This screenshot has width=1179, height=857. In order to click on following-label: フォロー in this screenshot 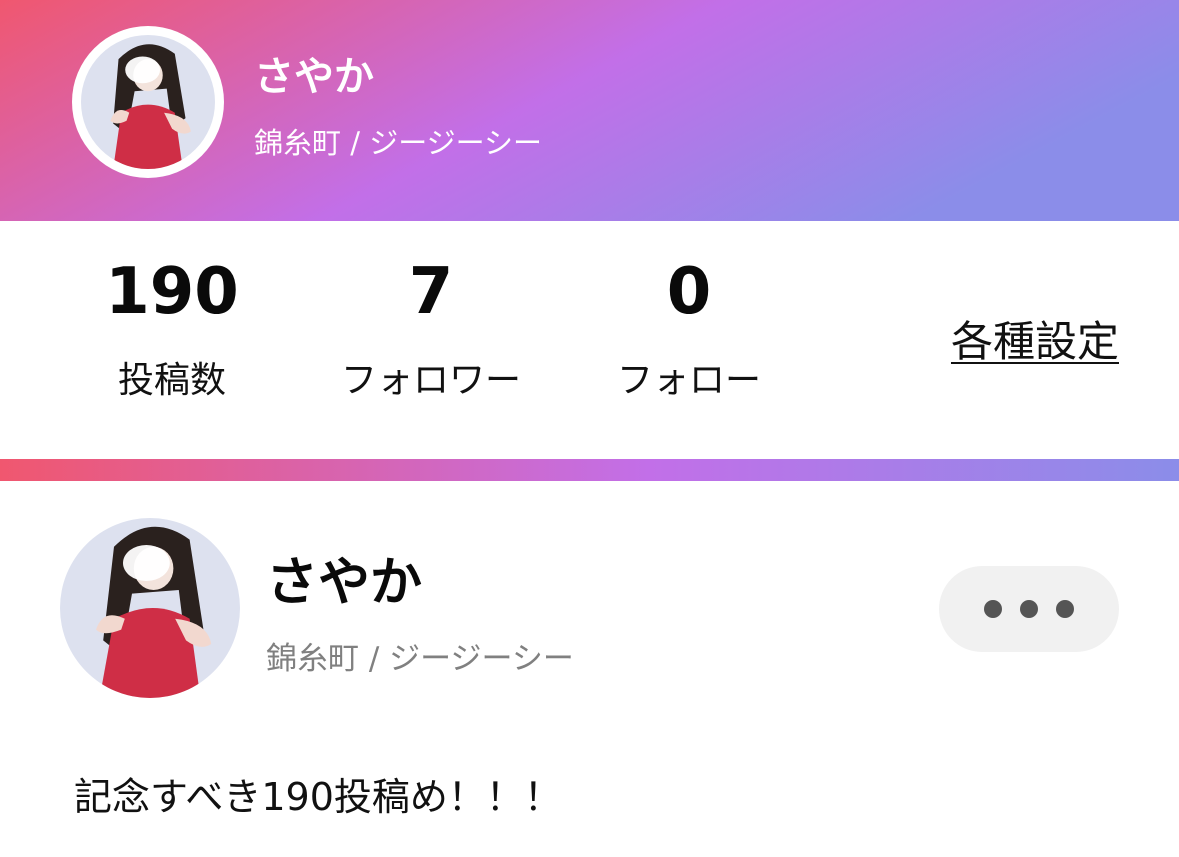, I will do `click(688, 380)`.